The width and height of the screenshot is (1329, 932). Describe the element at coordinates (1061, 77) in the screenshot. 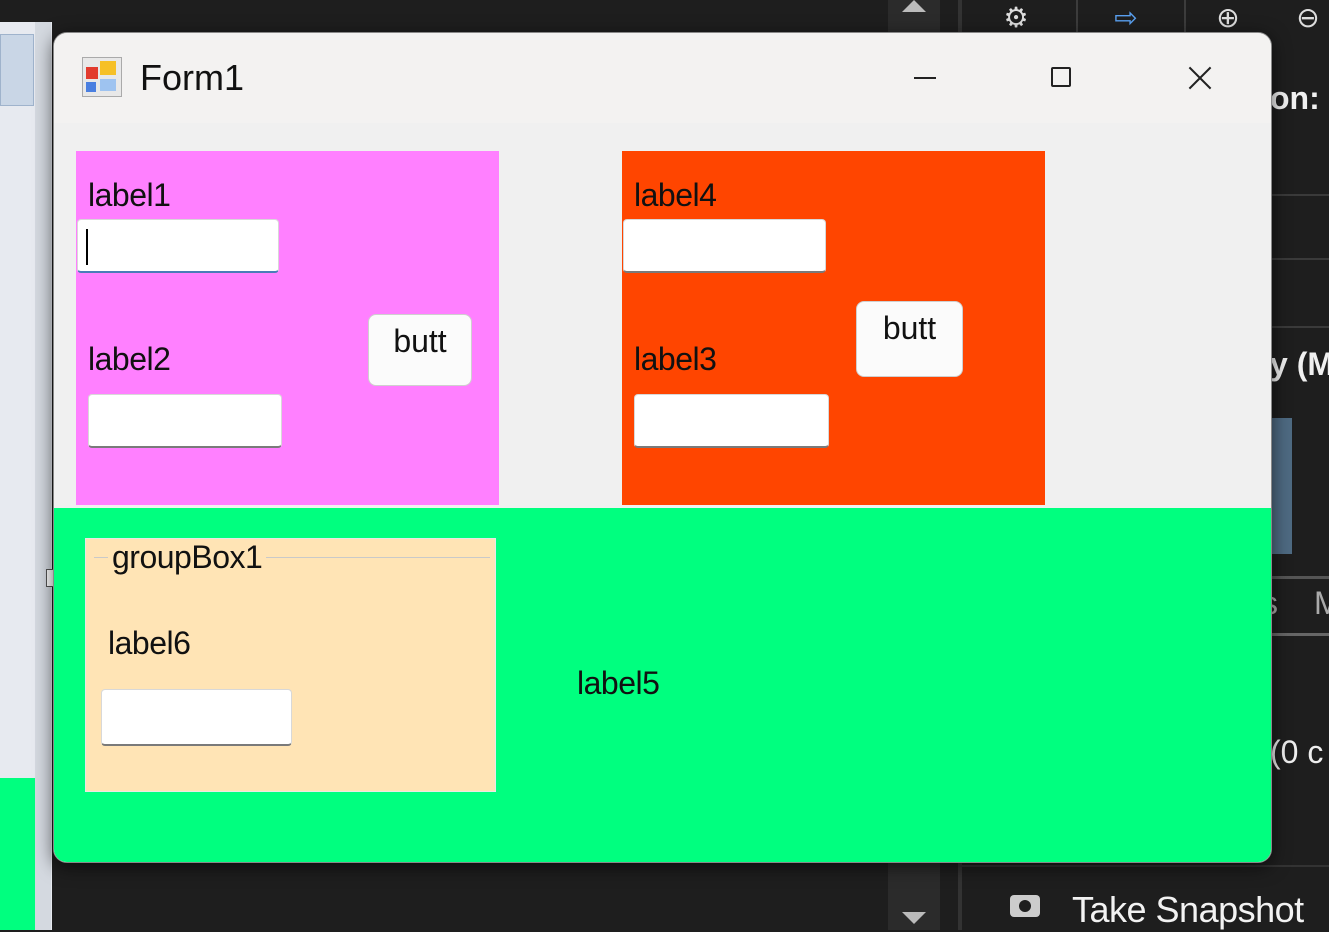

I see `maximize-button` at that location.